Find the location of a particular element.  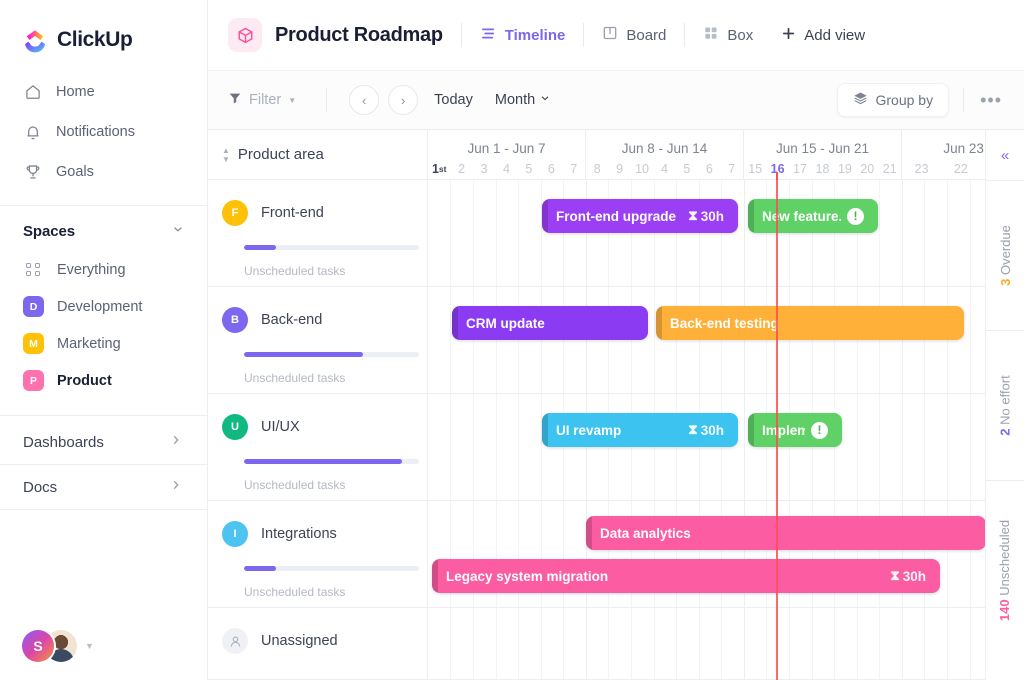

day-cell: 17 is located at coordinates (800, 168).